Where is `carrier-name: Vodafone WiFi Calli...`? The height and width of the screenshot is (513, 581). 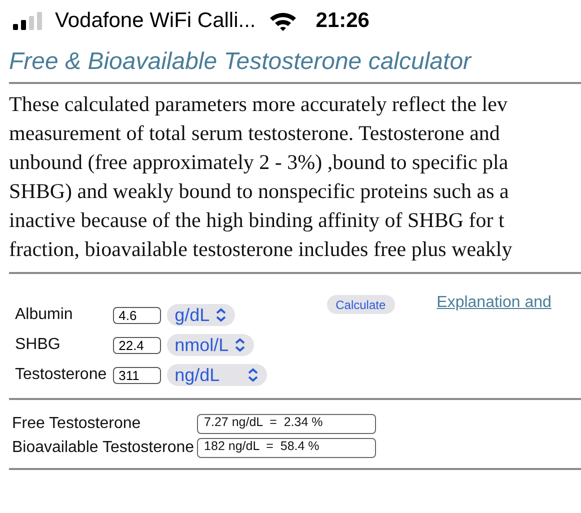 carrier-name: Vodafone WiFi Calli... is located at coordinates (155, 21).